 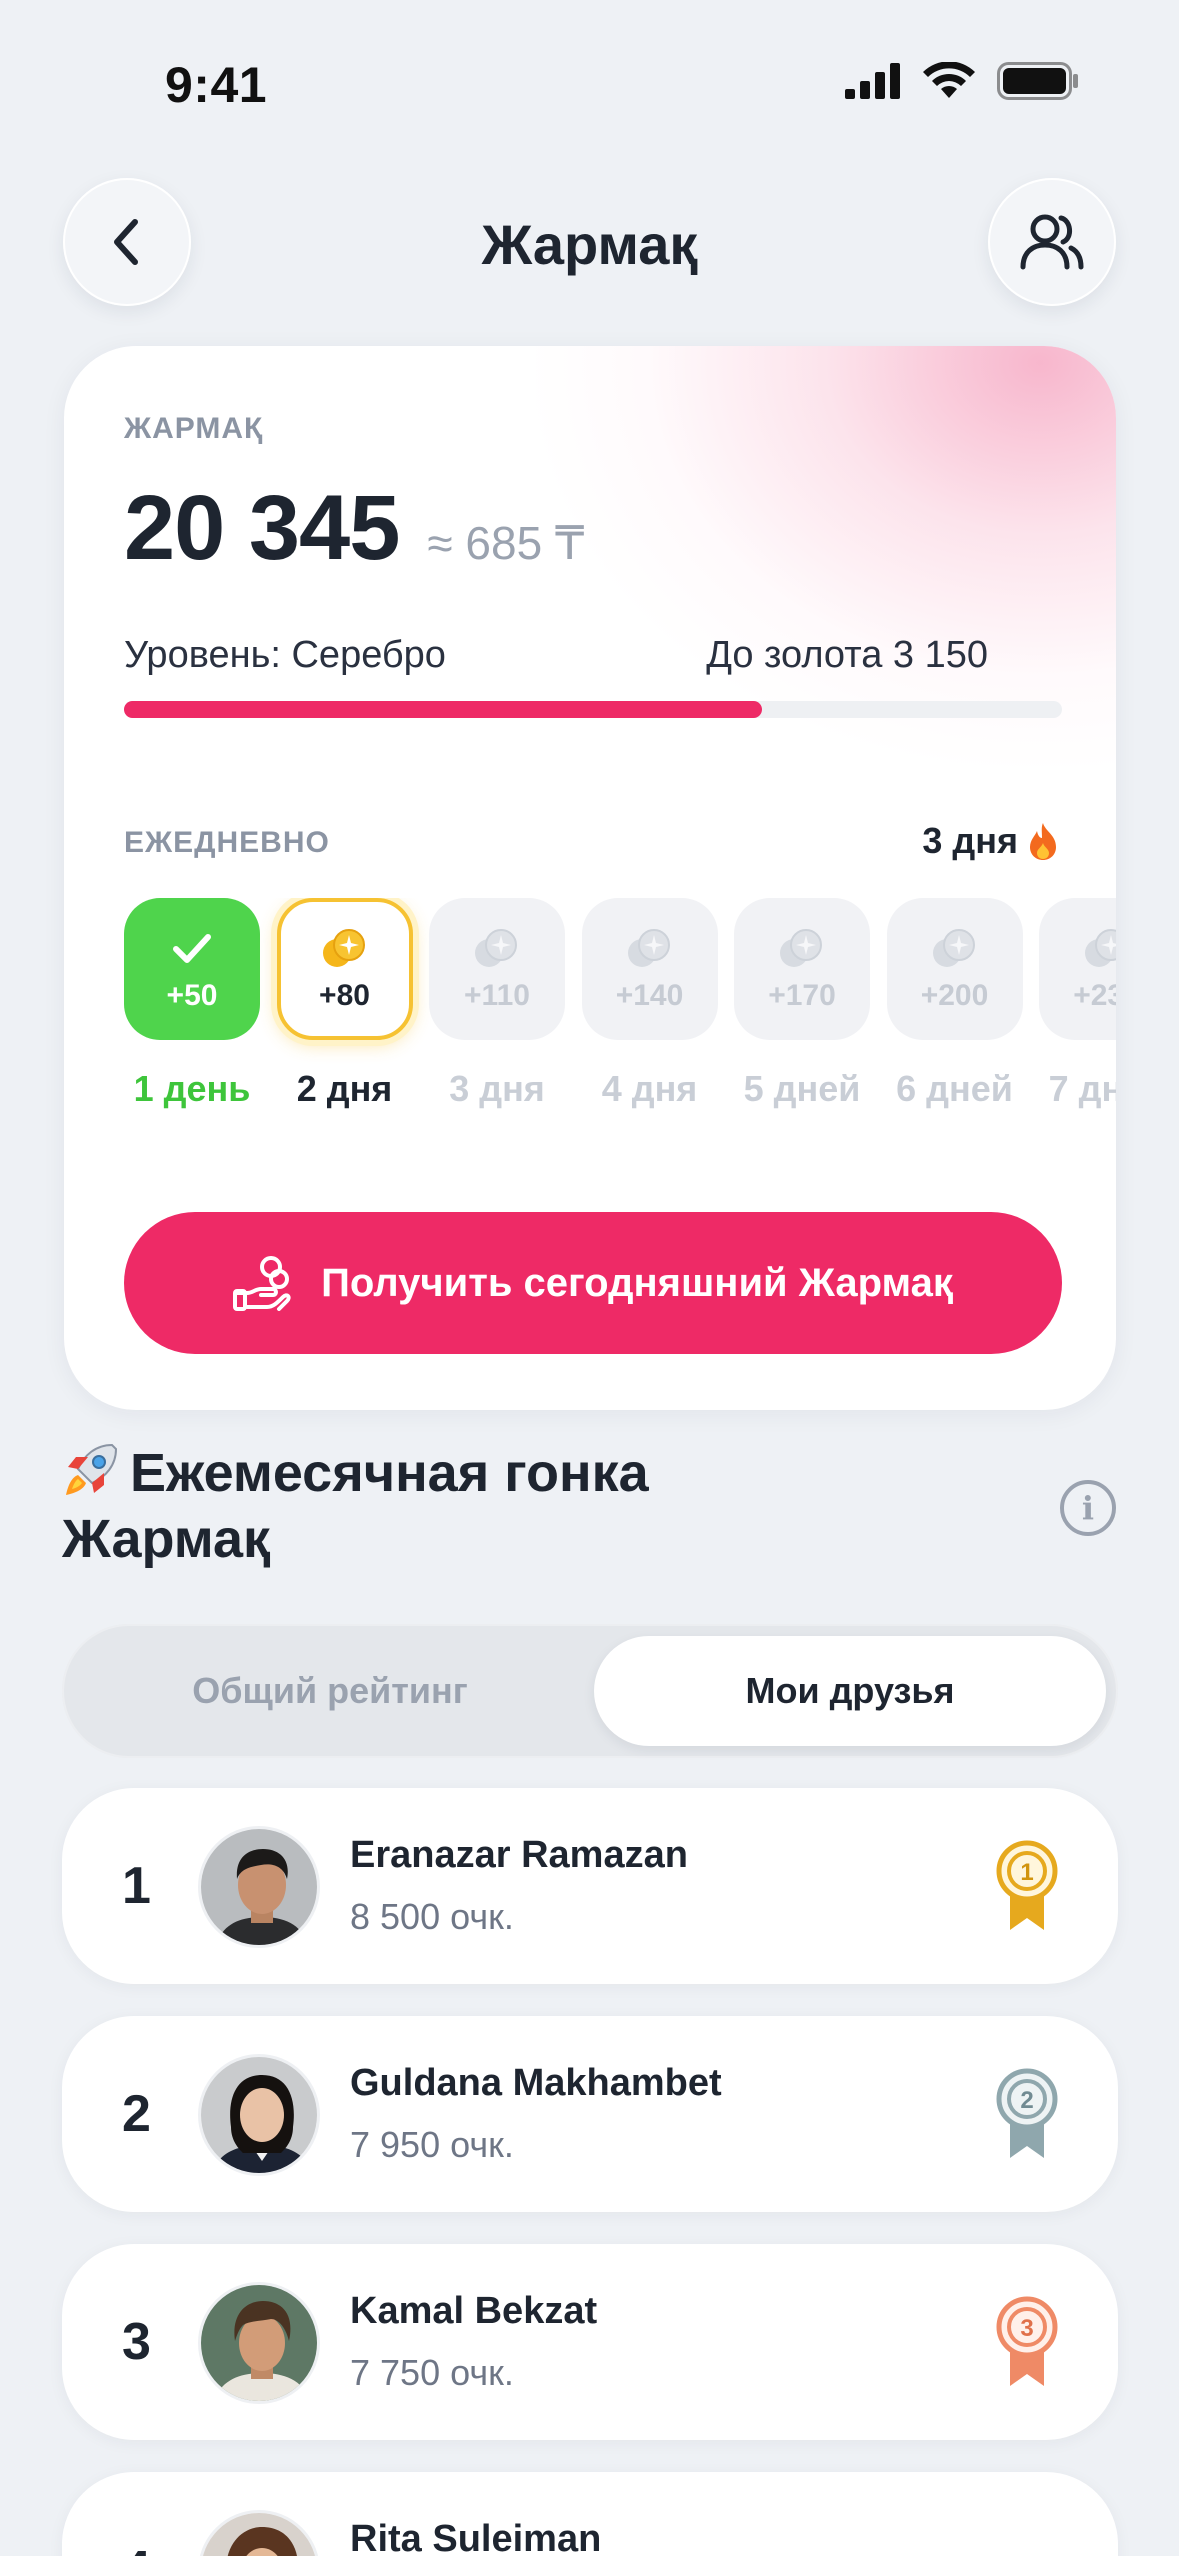 I want to click on users-icon, so click(x=1052, y=242).